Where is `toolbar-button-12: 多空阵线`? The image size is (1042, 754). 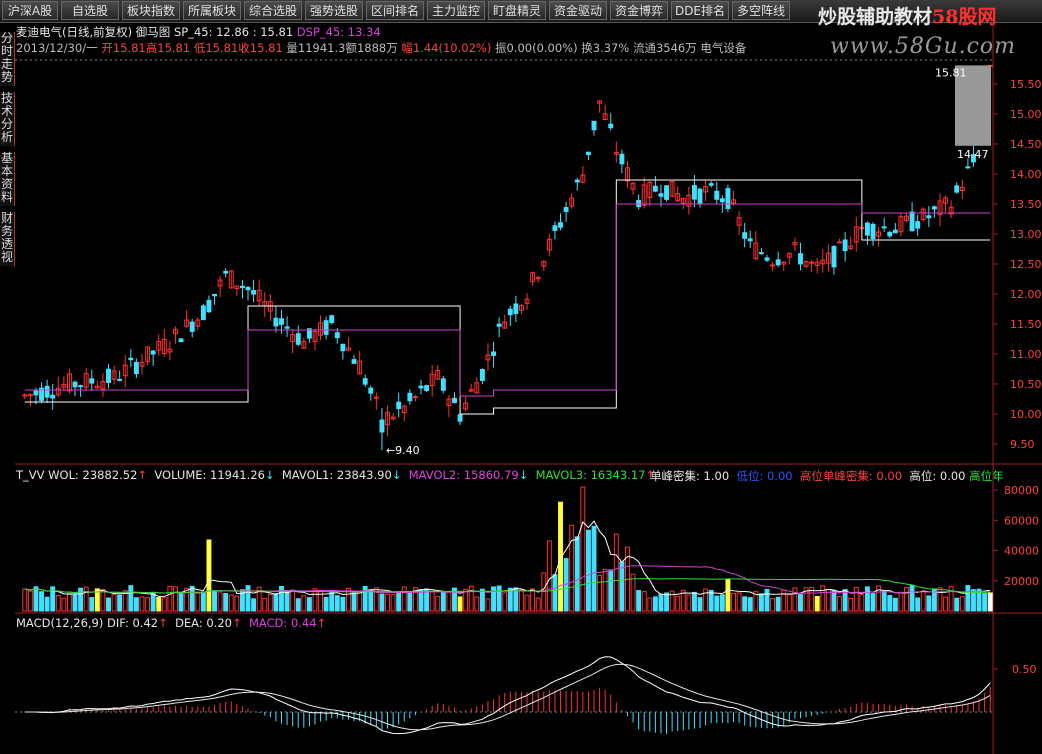 toolbar-button-12: 多空阵线 is located at coordinates (761, 10).